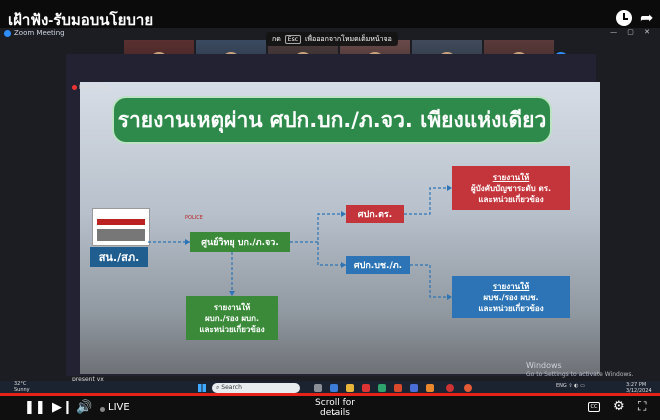 The height and width of the screenshot is (420, 660). Describe the element at coordinates (580, 374) in the screenshot. I see `watermark-subtitle: Go to Settings to activate Windows.` at that location.